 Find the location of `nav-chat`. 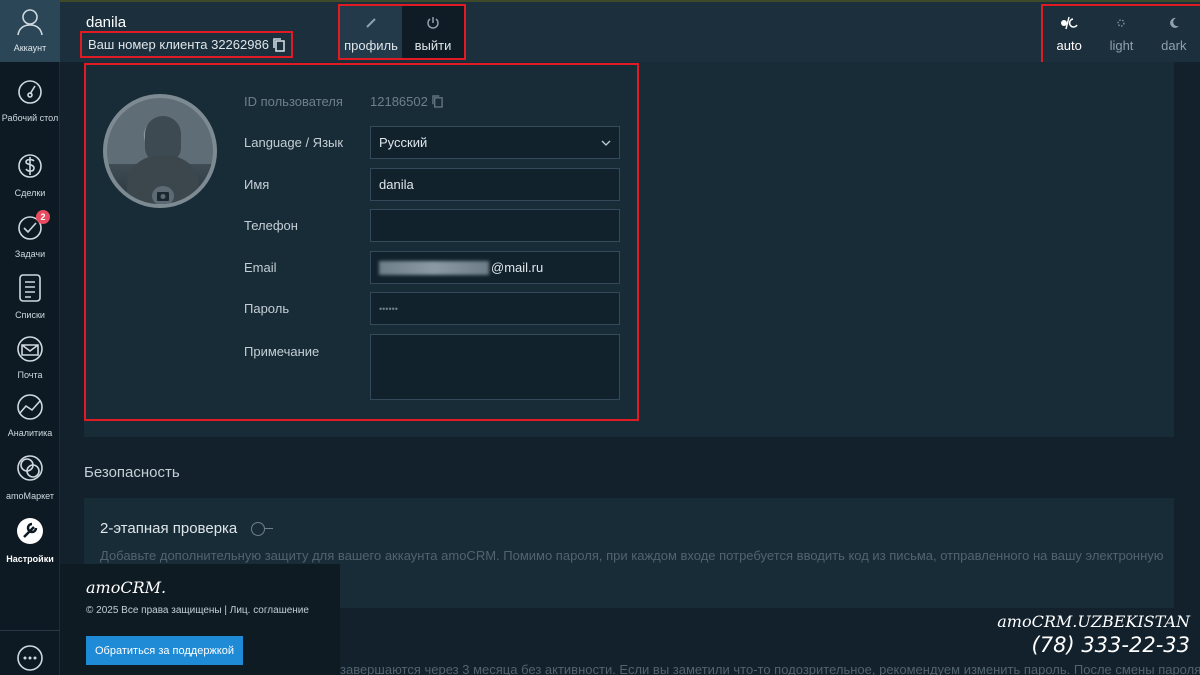

nav-chat is located at coordinates (30, 652).